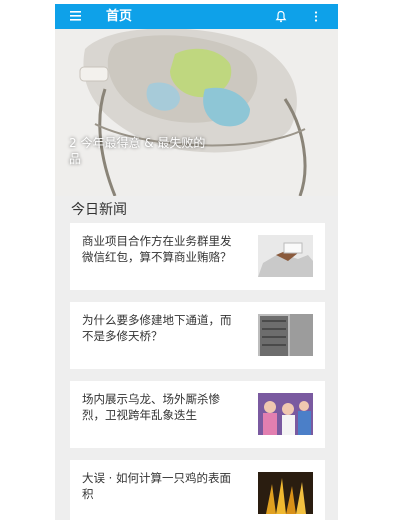  Describe the element at coordinates (99, 210) in the screenshot. I see `section-title: 今日新闻` at that location.